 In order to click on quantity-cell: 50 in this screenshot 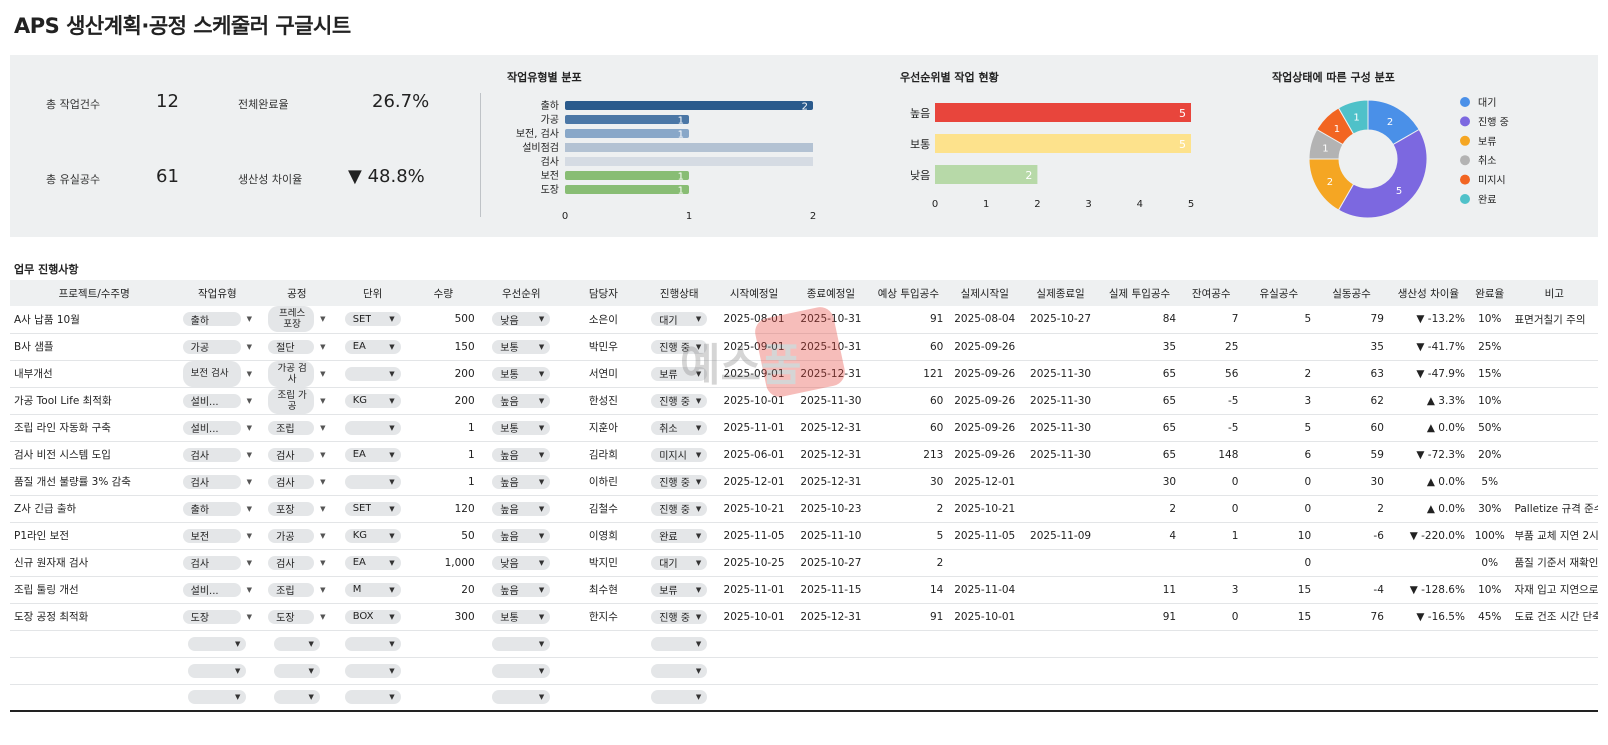, I will do `click(443, 536)`.